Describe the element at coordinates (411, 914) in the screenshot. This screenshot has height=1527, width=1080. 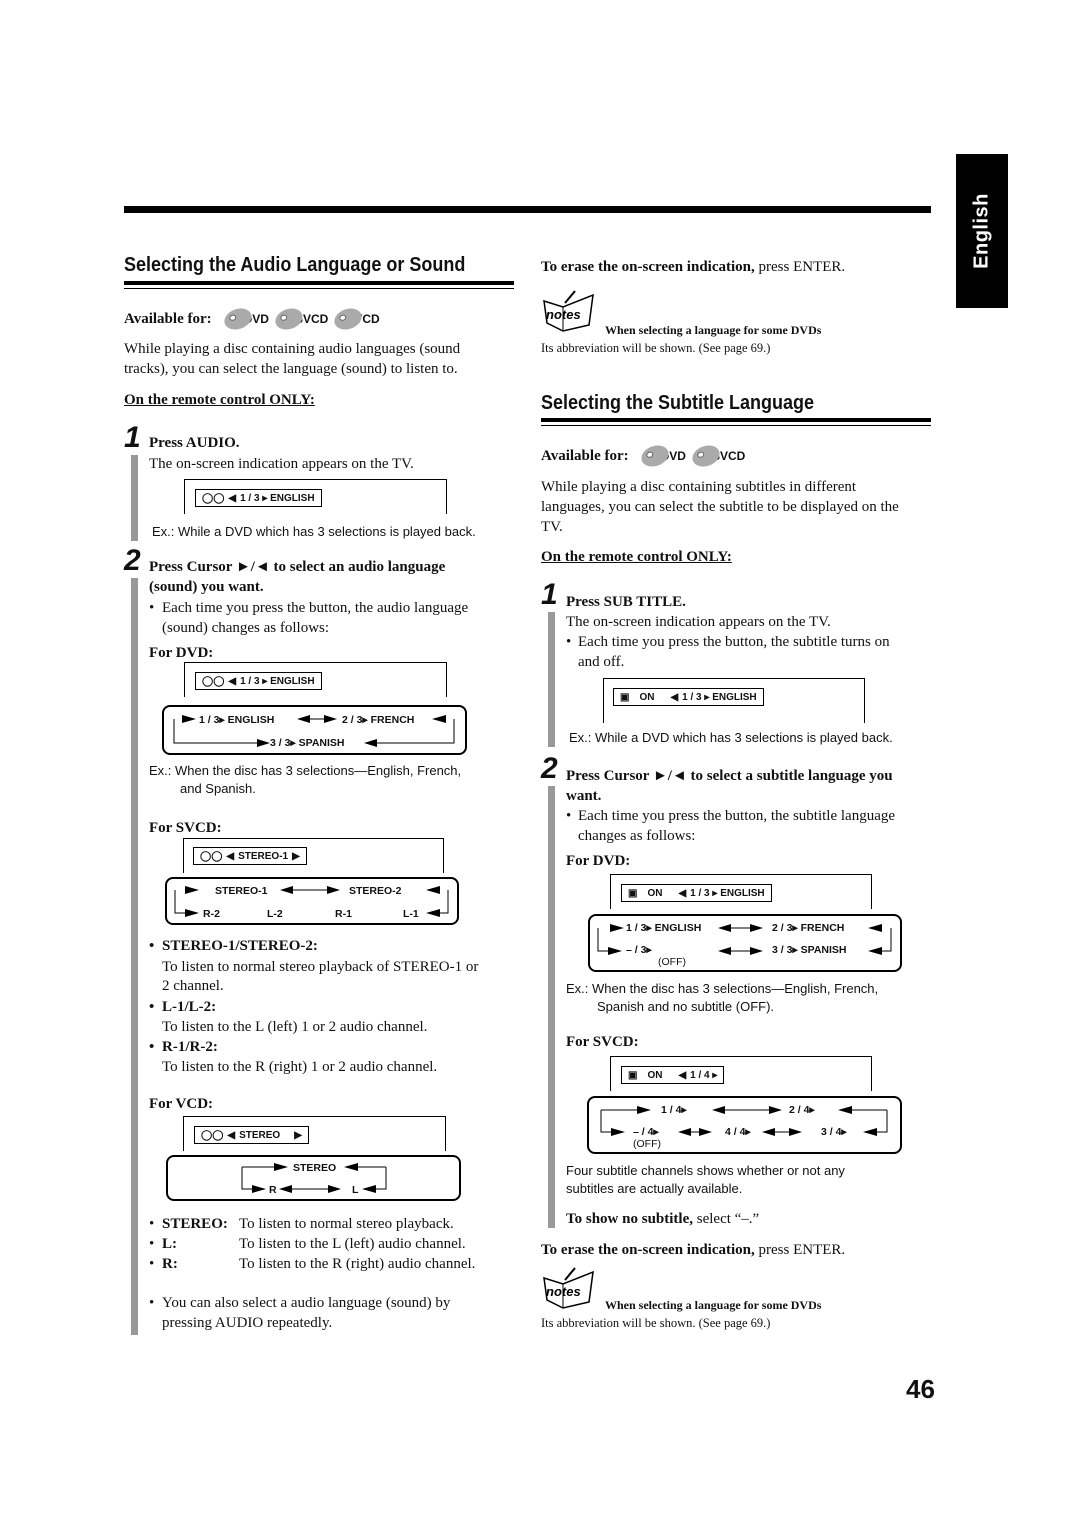
I see `cycle-item: L-1` at that location.